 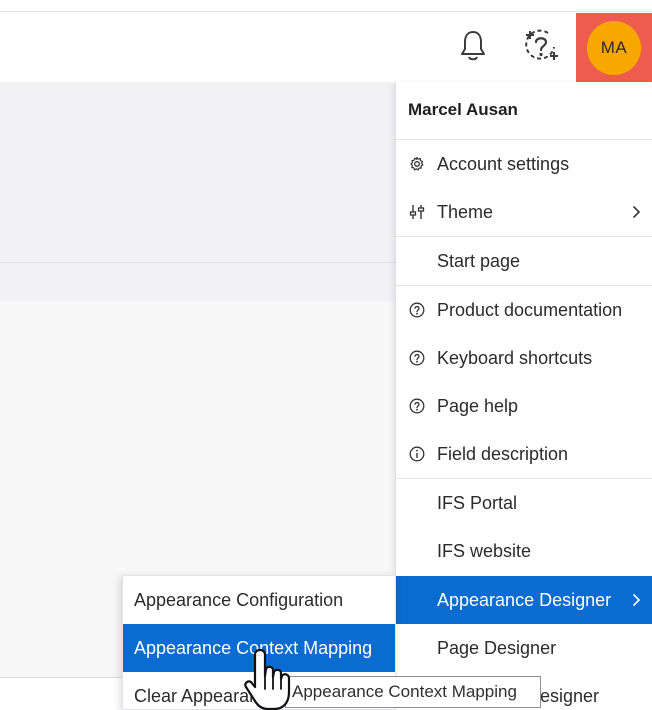 What do you see at coordinates (503, 453) in the screenshot?
I see `menu-item-label: Field description` at bounding box center [503, 453].